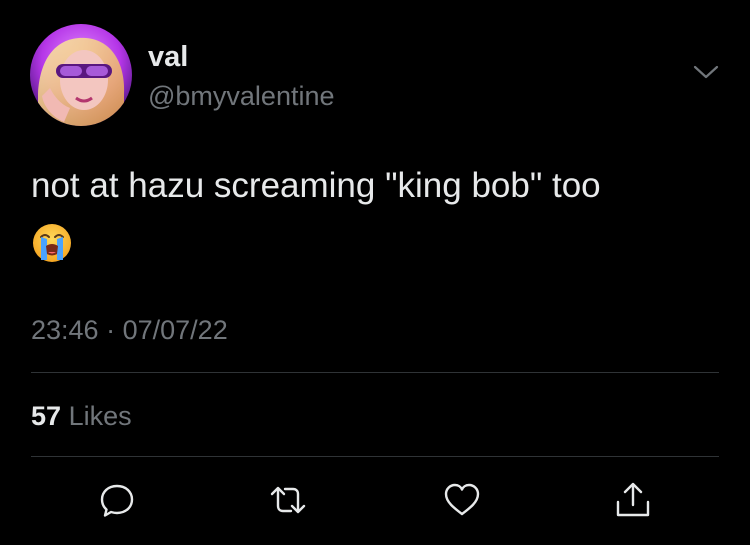 The image size is (750, 545). What do you see at coordinates (175, 330) in the screenshot?
I see `tweet-date: 07/07/22` at bounding box center [175, 330].